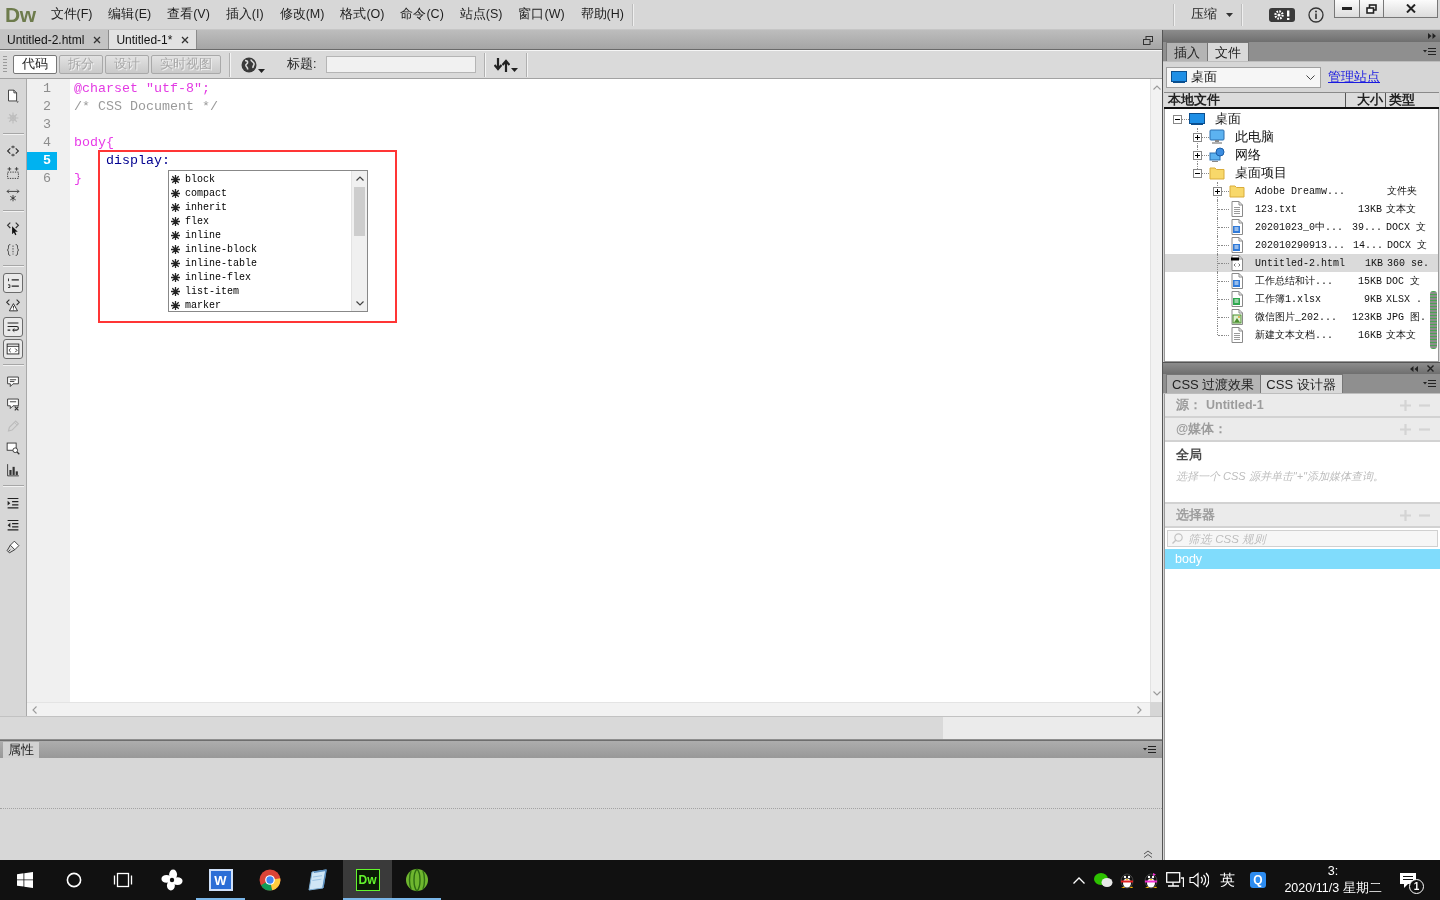 The height and width of the screenshot is (900, 1440). Describe the element at coordinates (1288, 299) in the screenshot. I see `file-name: 工作簿1.xlsx` at that location.